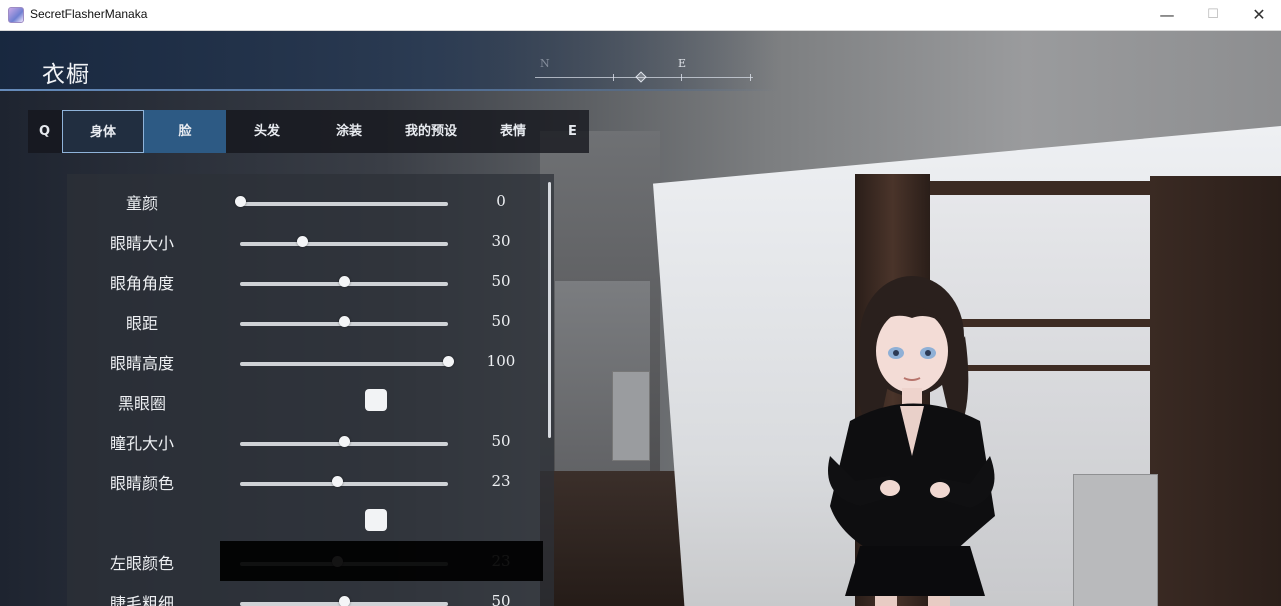 The height and width of the screenshot is (606, 1281). What do you see at coordinates (1213, 15) in the screenshot?
I see `maximize-button: ☐` at bounding box center [1213, 15].